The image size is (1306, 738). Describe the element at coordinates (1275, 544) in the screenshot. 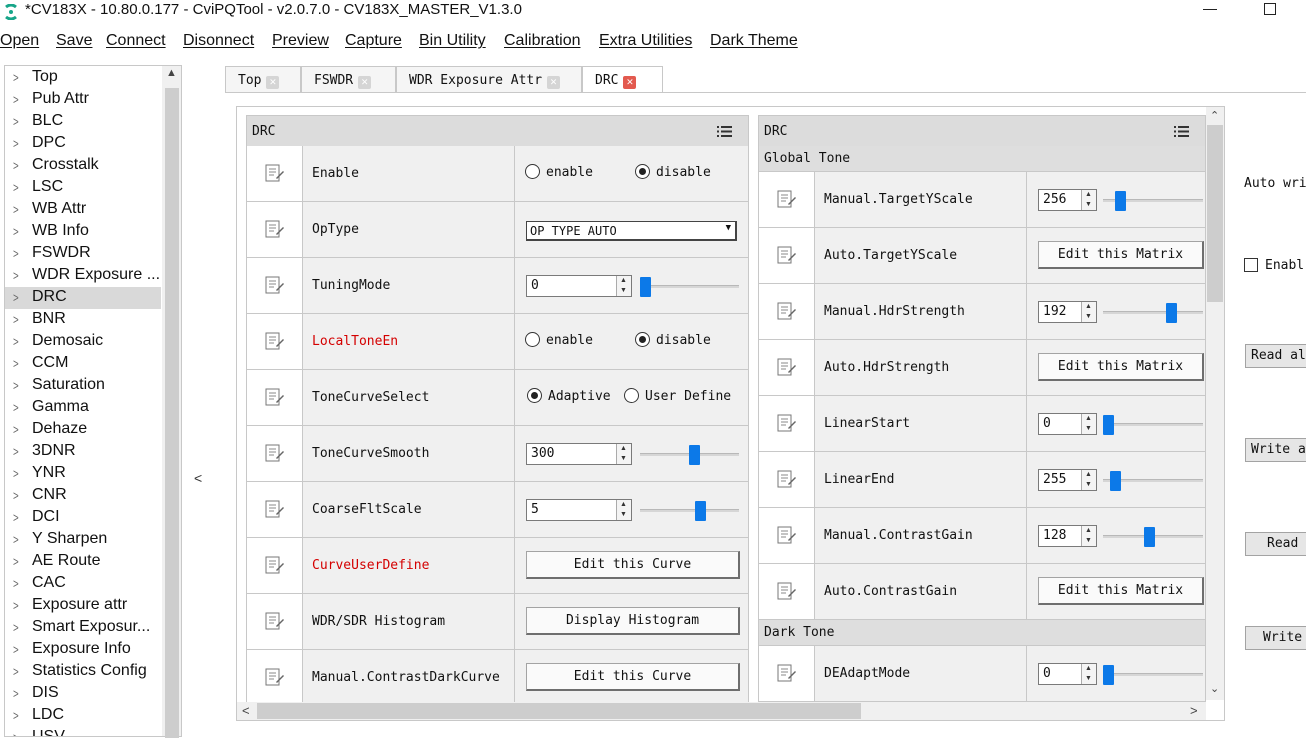

I see `read-button: Read` at that location.